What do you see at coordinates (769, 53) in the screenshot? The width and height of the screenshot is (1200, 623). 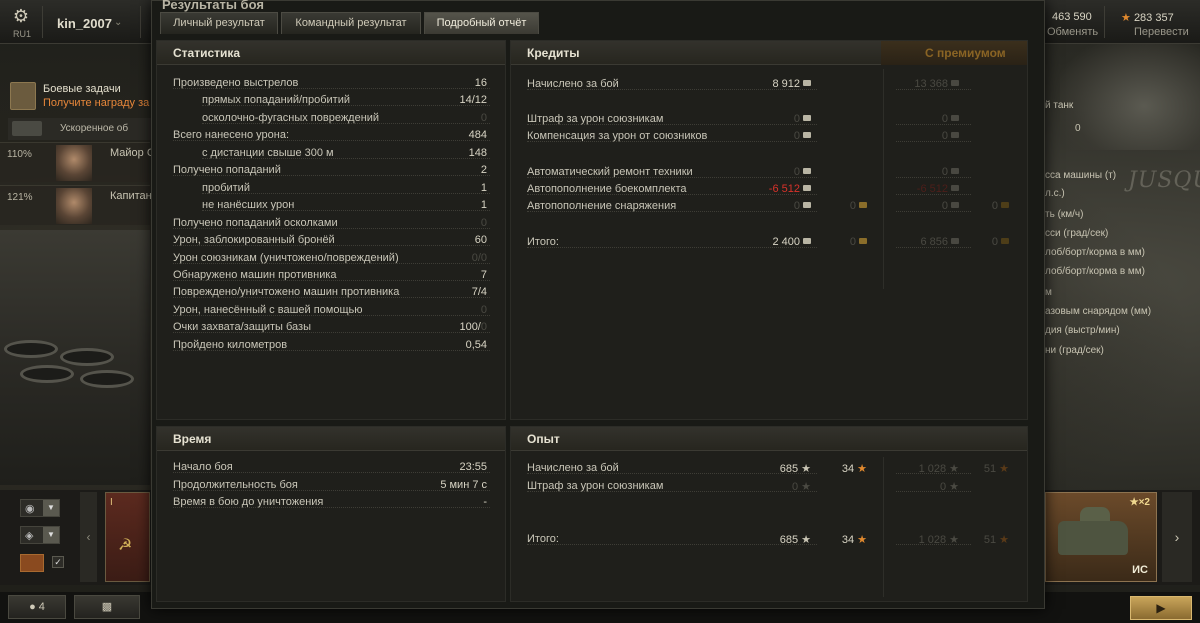 I see `panel-header: Кредиты С премиумом` at bounding box center [769, 53].